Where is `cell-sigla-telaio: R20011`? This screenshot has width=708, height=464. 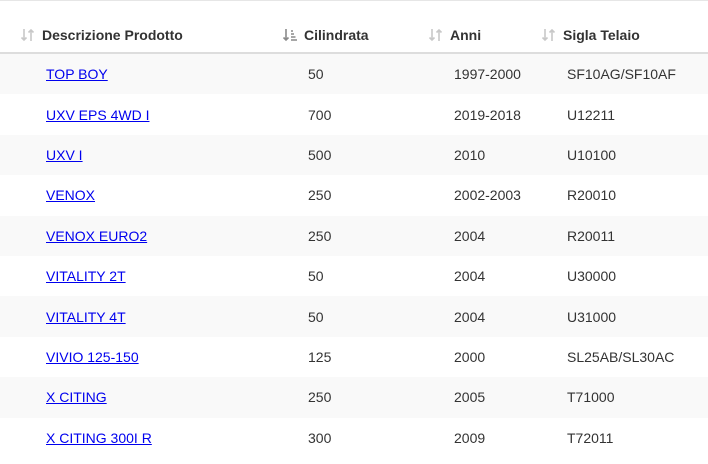 cell-sigla-telaio: R20011 is located at coordinates (614, 235).